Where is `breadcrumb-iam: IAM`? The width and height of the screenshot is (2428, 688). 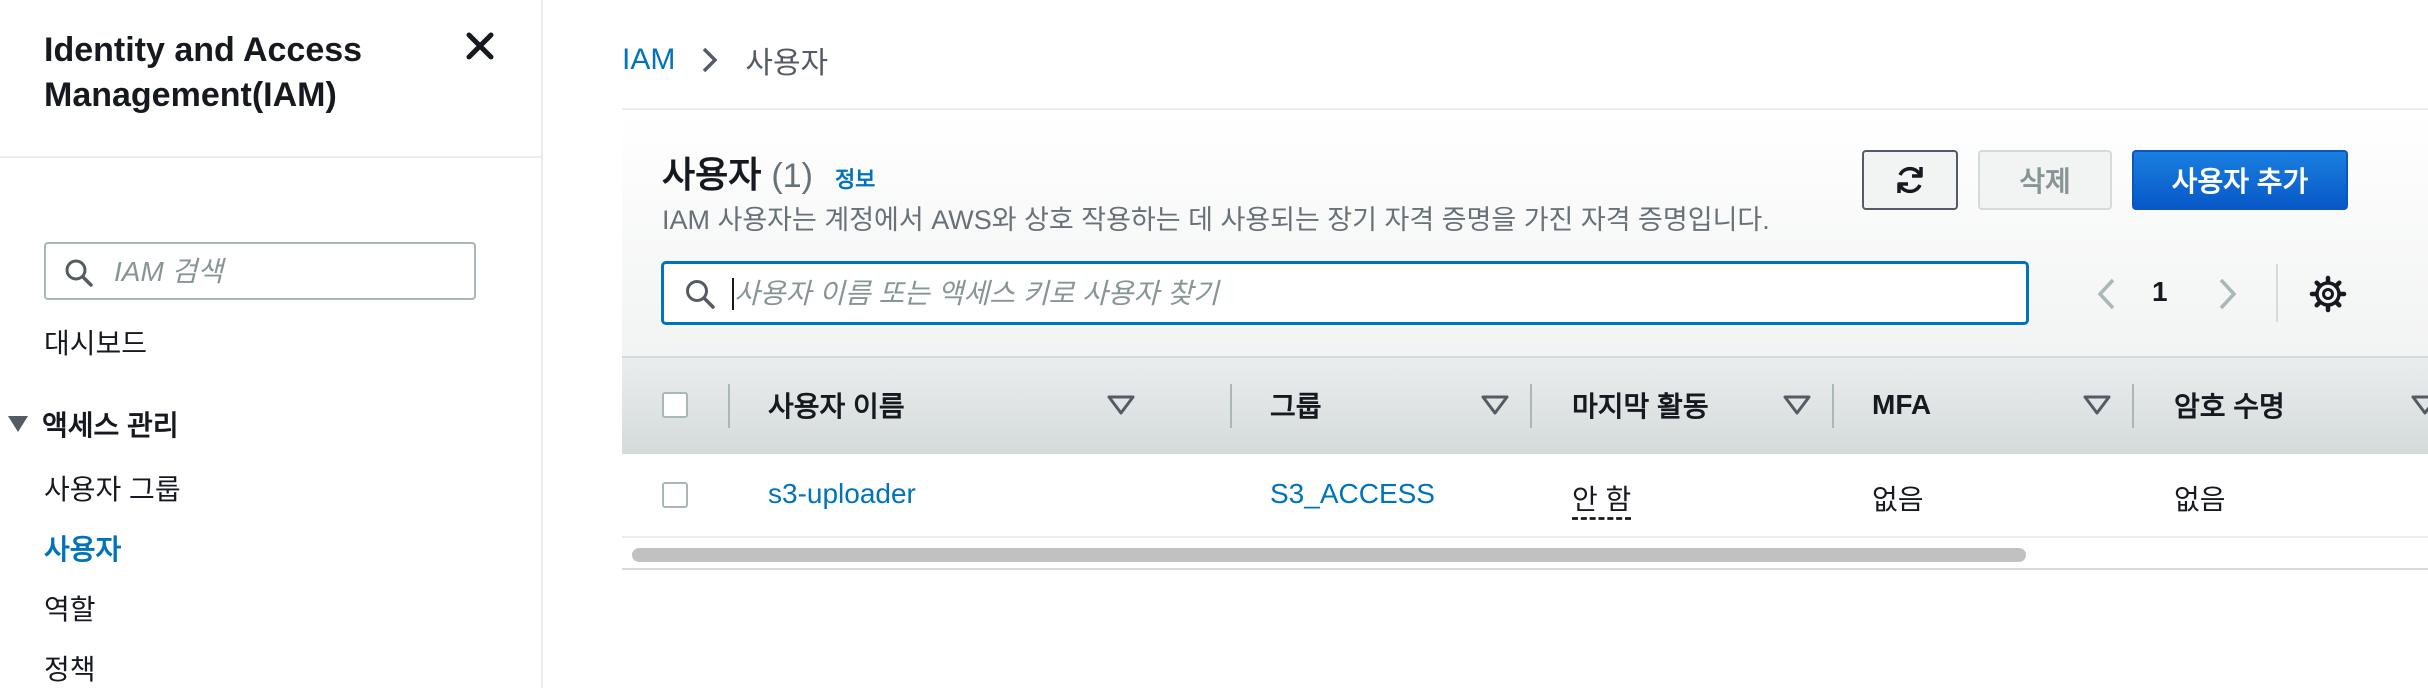
breadcrumb-iam: IAM is located at coordinates (648, 60).